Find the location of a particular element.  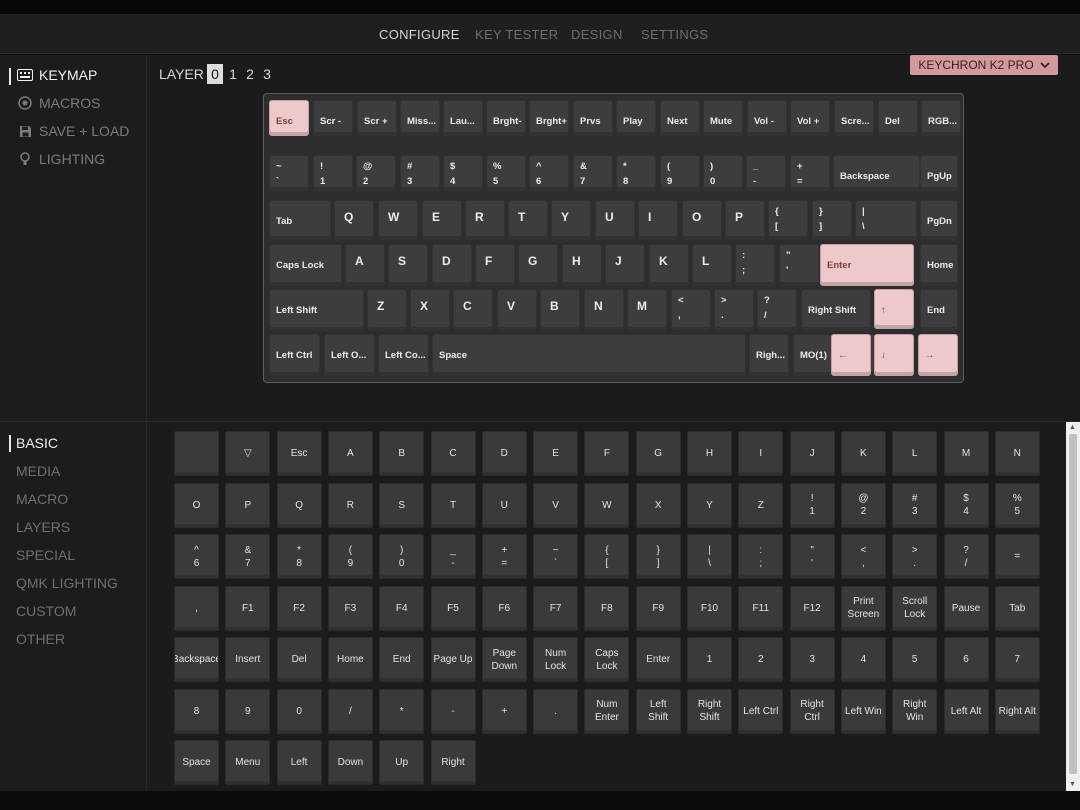

keycode-key: * is located at coordinates (402, 711).